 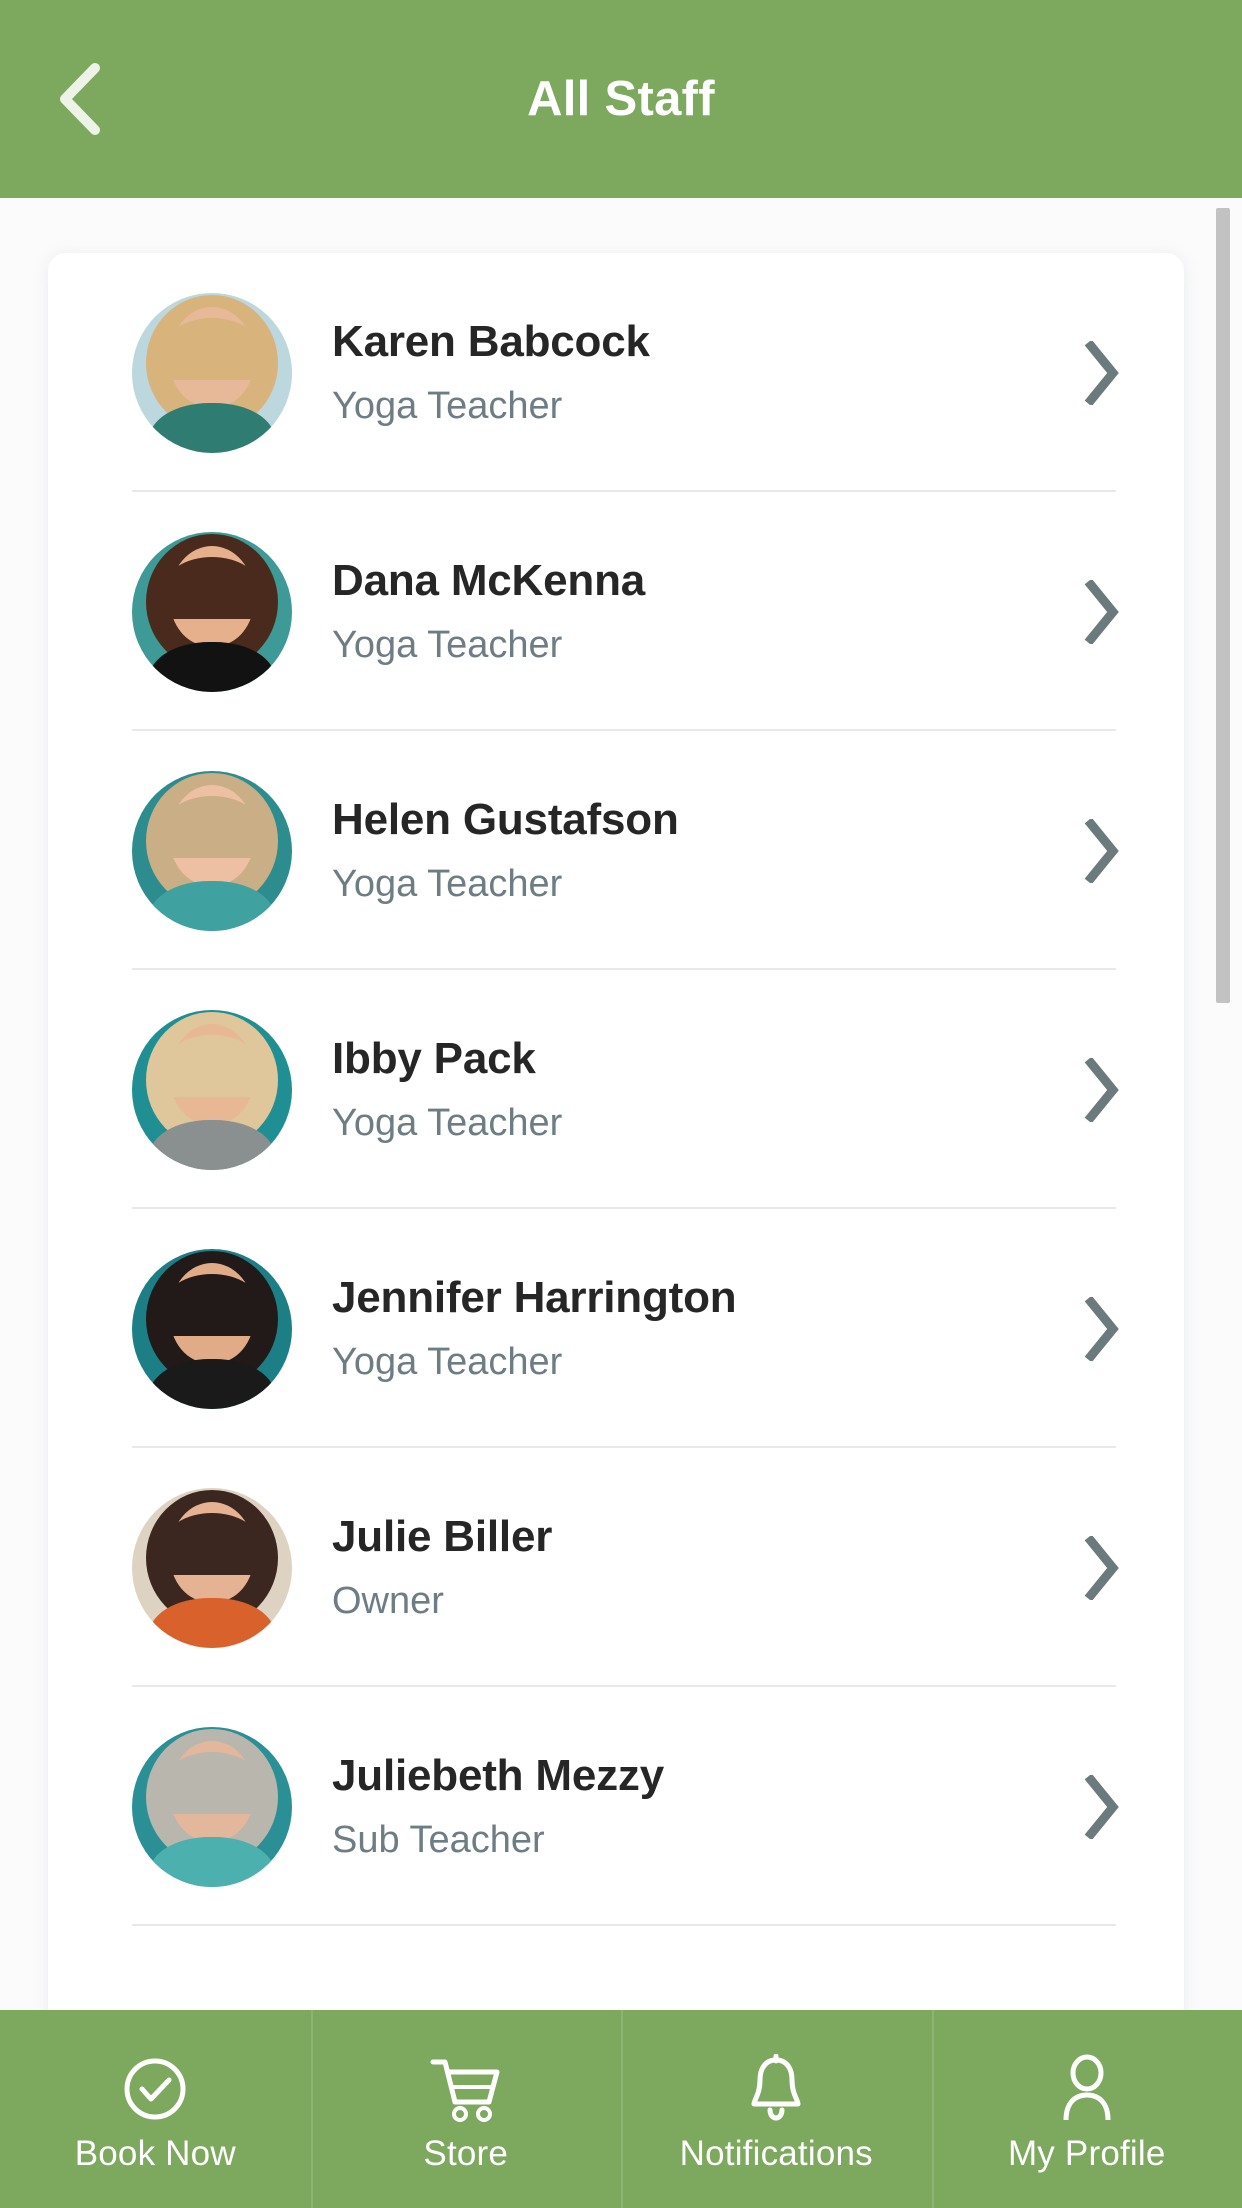 I want to click on staff-name: Julie Biller, so click(x=442, y=1536).